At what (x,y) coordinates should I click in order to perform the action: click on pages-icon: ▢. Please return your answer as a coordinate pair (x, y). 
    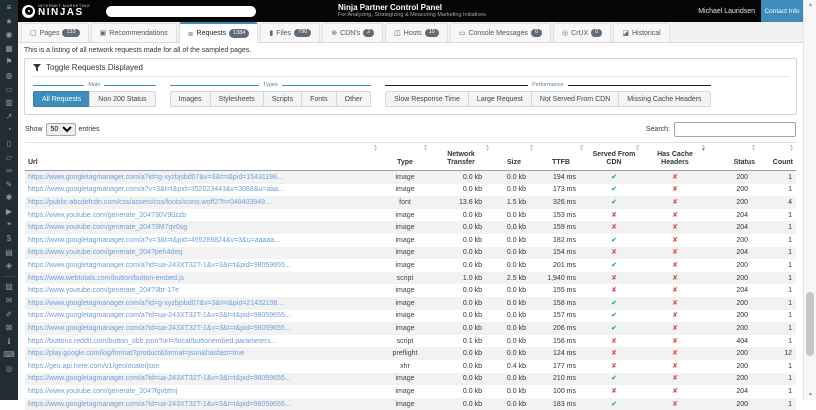
    Looking at the image, I should click on (33, 33).